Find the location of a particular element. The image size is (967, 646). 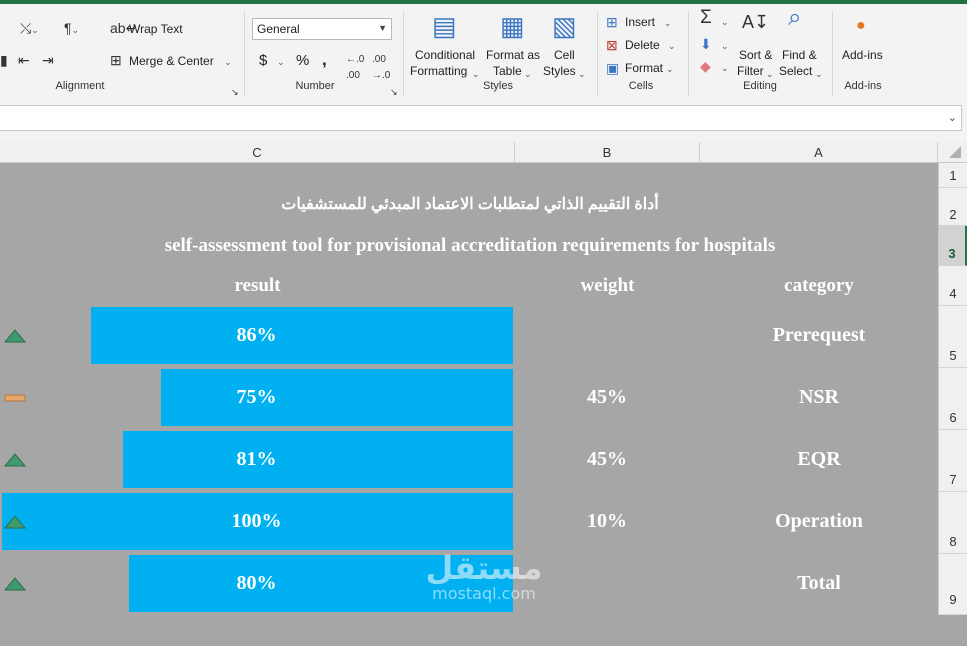

column-headers: C B A is located at coordinates (469, 152).